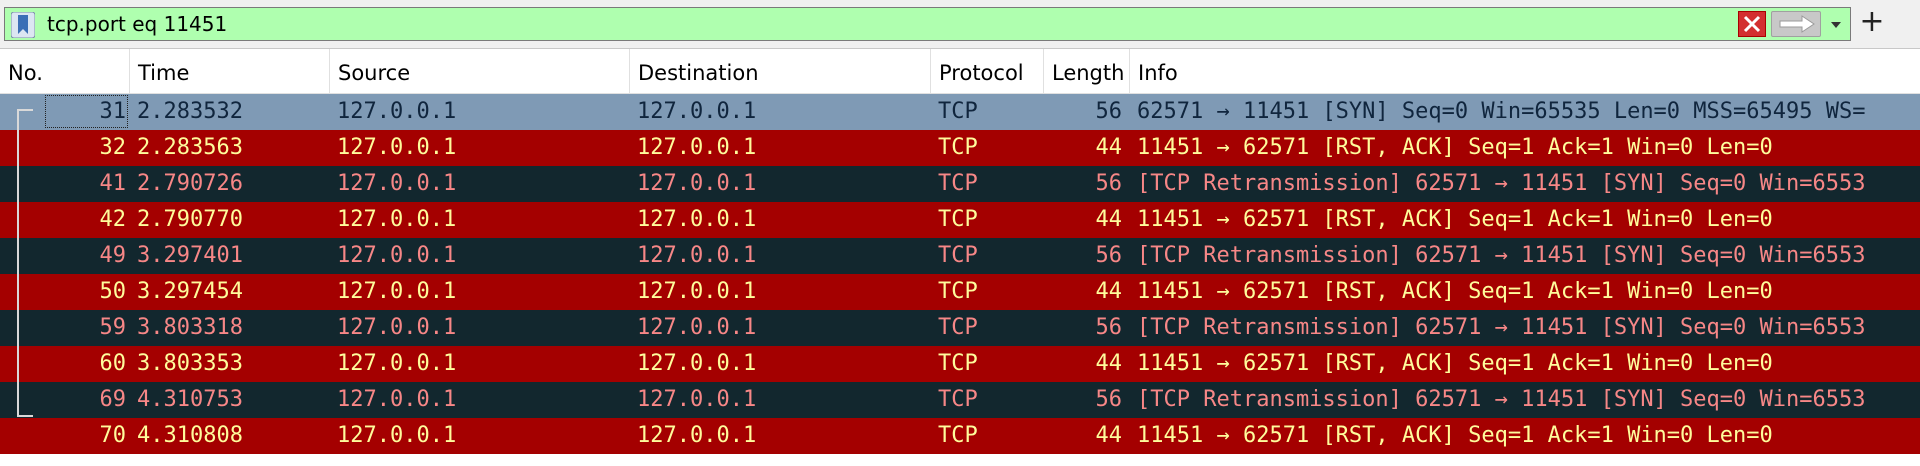  What do you see at coordinates (113, 219) in the screenshot?
I see `packet-no: 42` at bounding box center [113, 219].